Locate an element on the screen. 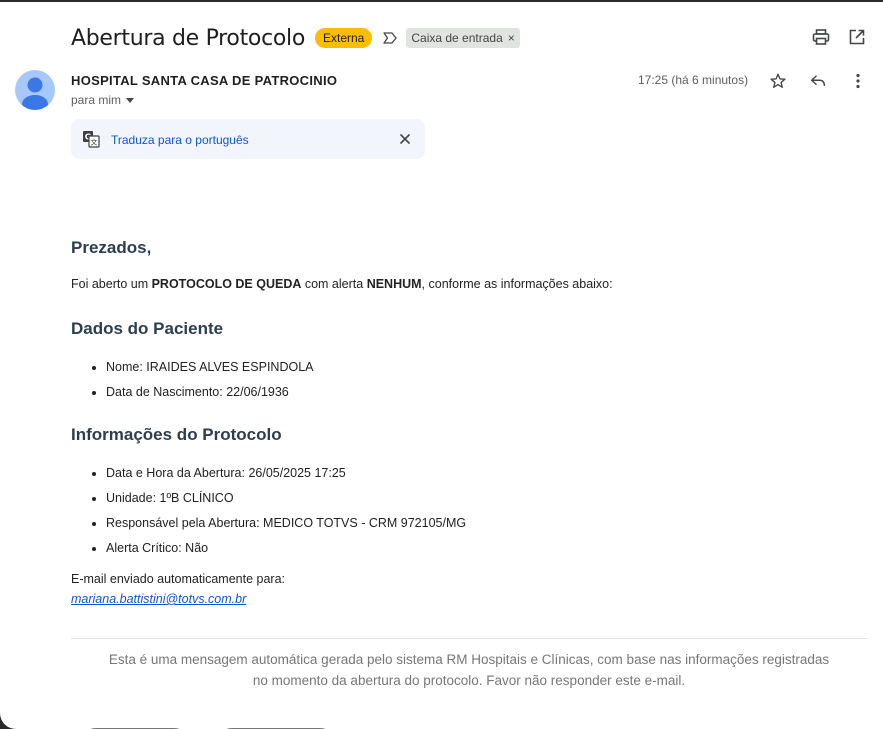 This screenshot has width=883, height=729. message-actions is located at coordinates (818, 81).